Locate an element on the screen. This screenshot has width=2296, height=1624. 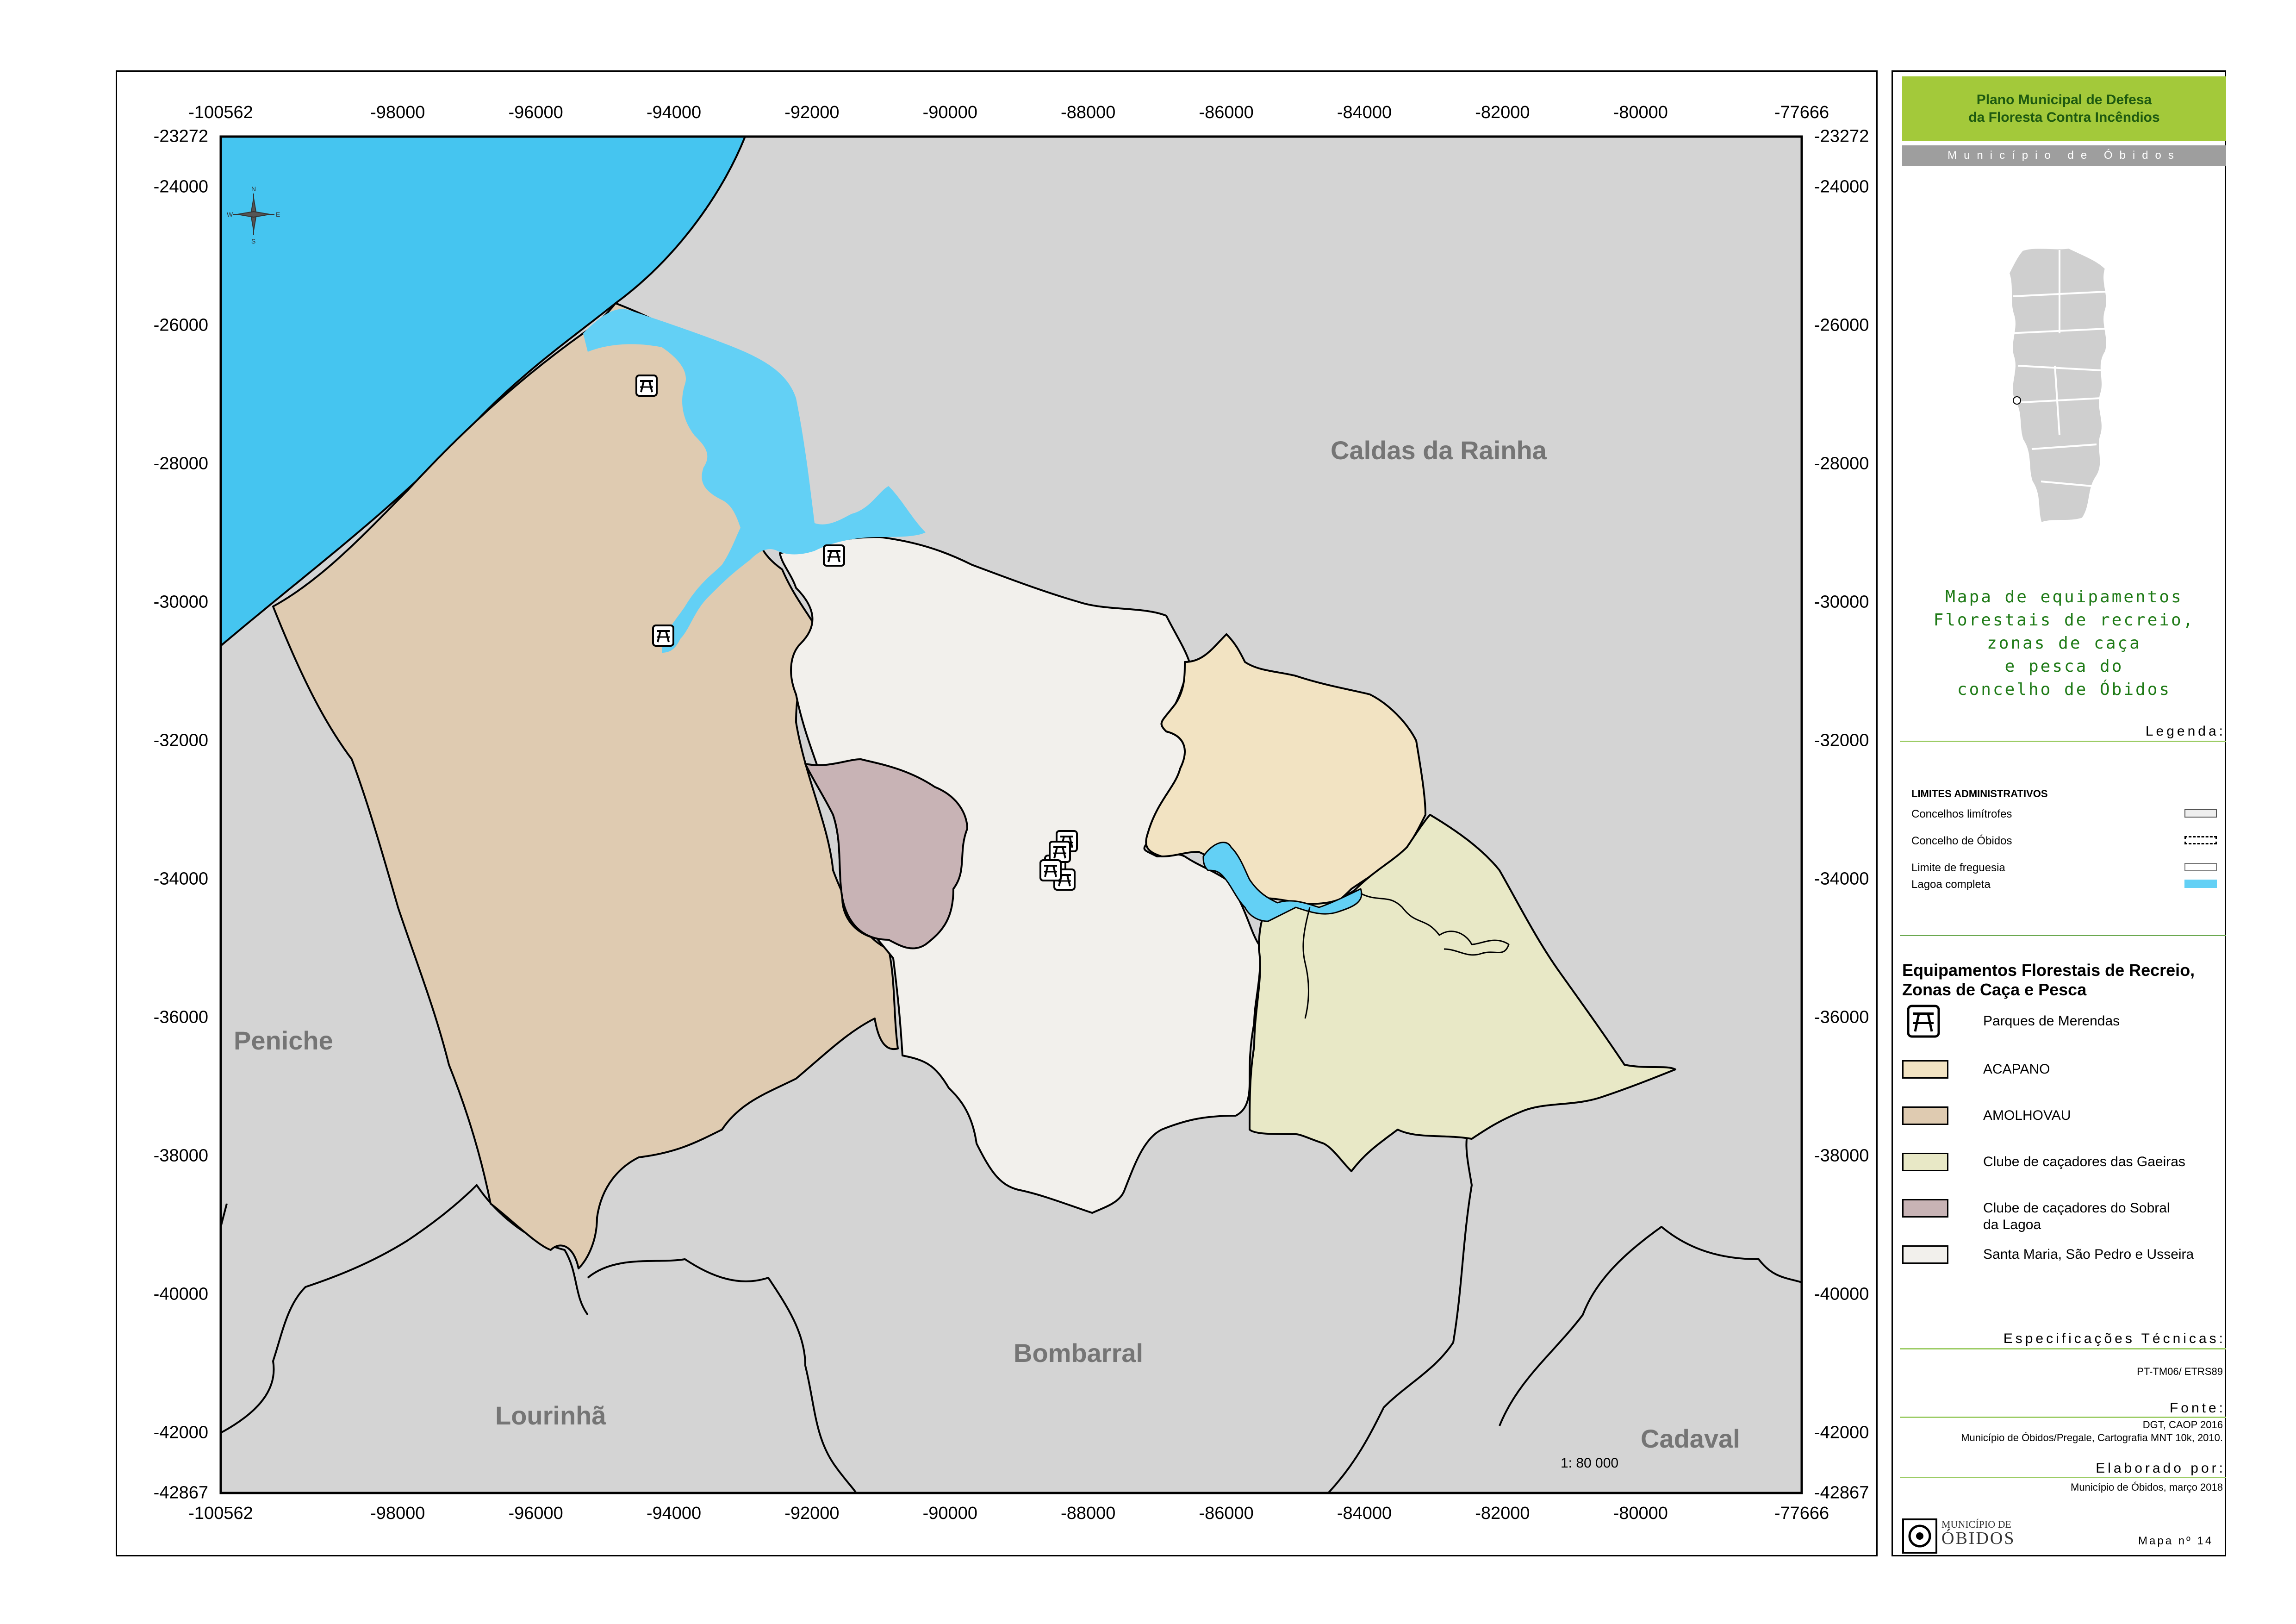
place-caldas-da-rainha: Caldas da Rainha is located at coordinates (1439, 450).